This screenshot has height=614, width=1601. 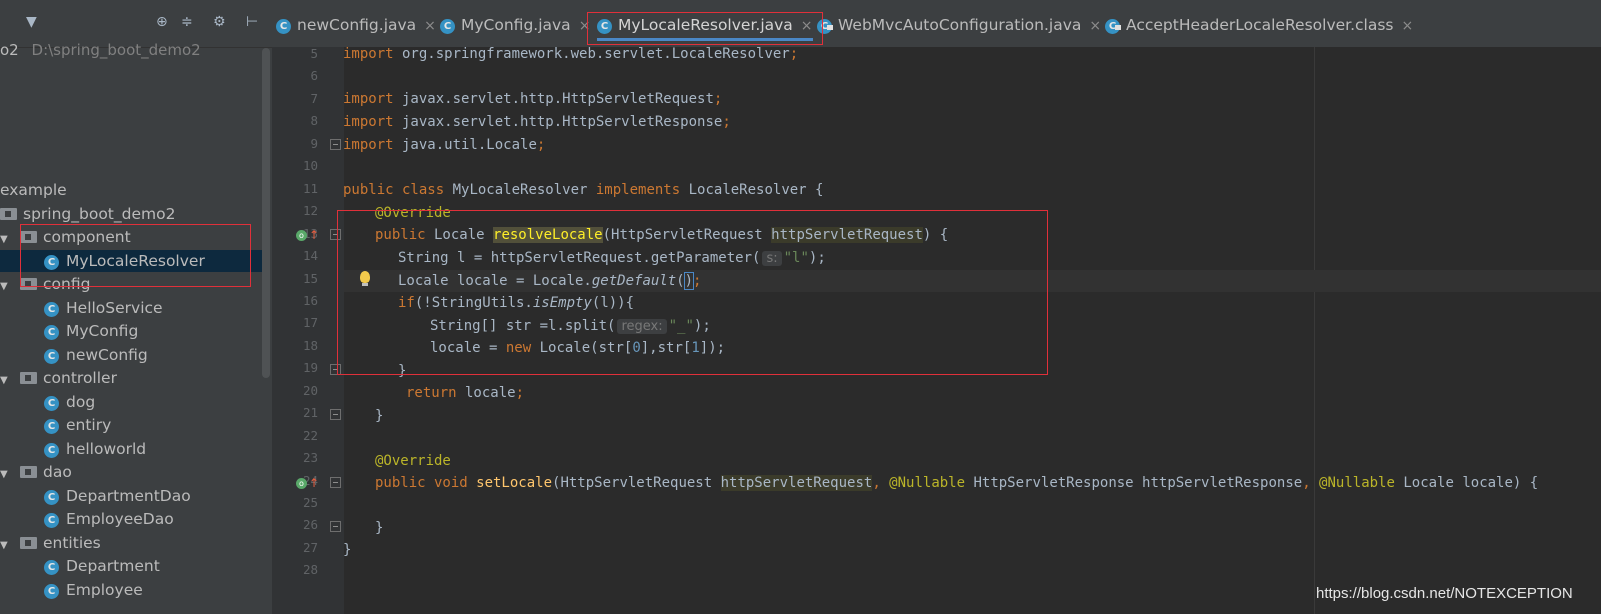 I want to click on tree-row-content: Cdog, so click(x=47, y=402).